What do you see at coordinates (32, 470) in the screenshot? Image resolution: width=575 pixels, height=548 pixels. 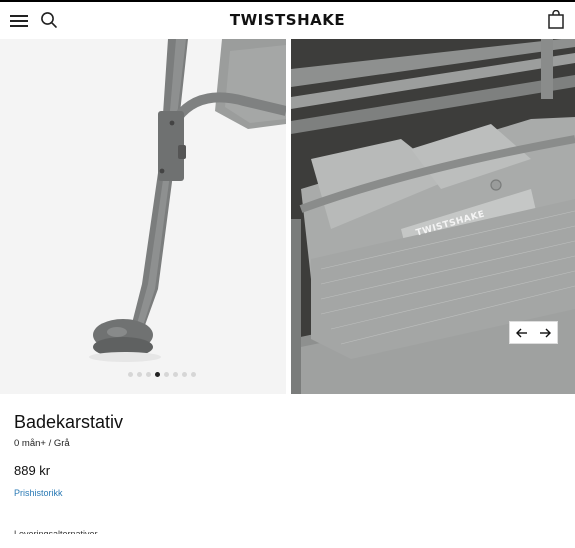 I see `product-price: 889 kr` at bounding box center [32, 470].